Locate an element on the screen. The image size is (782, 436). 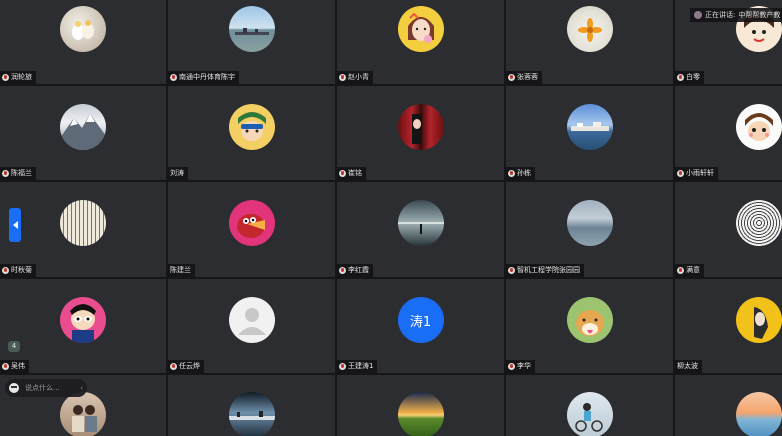
speaker-avatar is located at coordinates (698, 15).